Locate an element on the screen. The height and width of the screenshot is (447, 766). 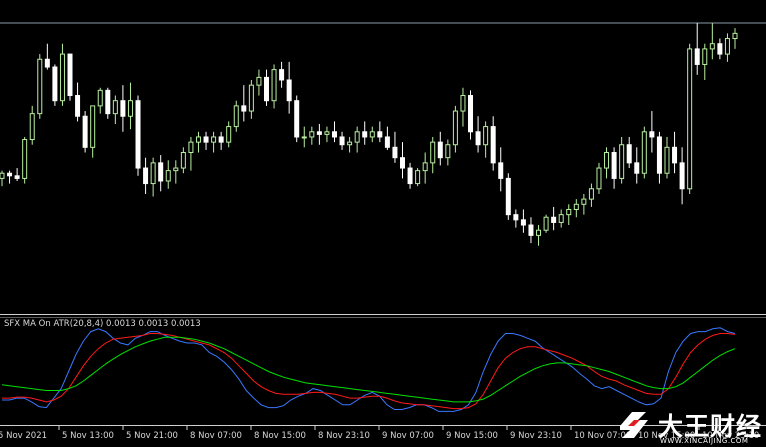
watermark: 大王财经 WWW.XINCAIJING.COM is located at coordinates (689, 425).